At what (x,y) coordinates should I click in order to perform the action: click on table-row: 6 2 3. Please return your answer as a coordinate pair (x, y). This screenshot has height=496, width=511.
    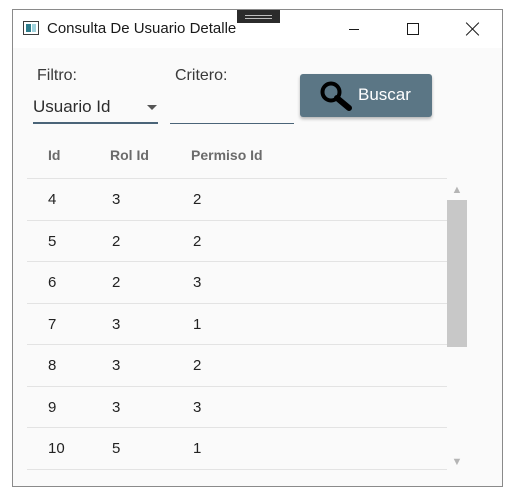
    Looking at the image, I should click on (237, 282).